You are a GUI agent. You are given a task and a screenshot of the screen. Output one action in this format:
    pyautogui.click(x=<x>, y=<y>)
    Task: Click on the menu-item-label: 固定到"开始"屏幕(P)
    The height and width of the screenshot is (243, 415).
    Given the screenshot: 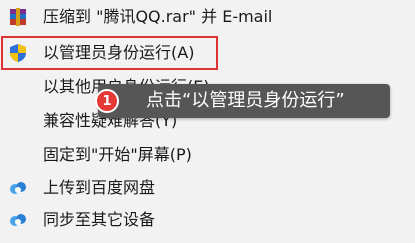 What is the action you would take?
    pyautogui.click(x=117, y=154)
    